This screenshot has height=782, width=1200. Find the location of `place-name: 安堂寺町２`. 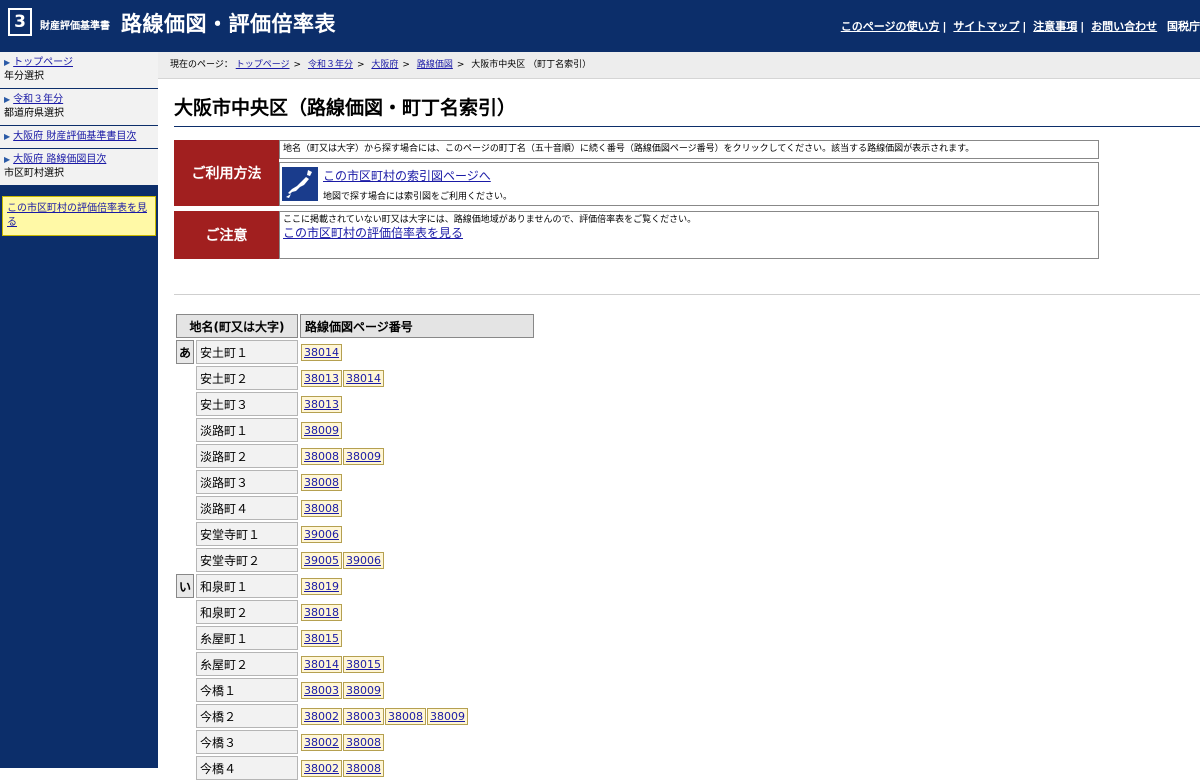

place-name: 安堂寺町２ is located at coordinates (247, 560).